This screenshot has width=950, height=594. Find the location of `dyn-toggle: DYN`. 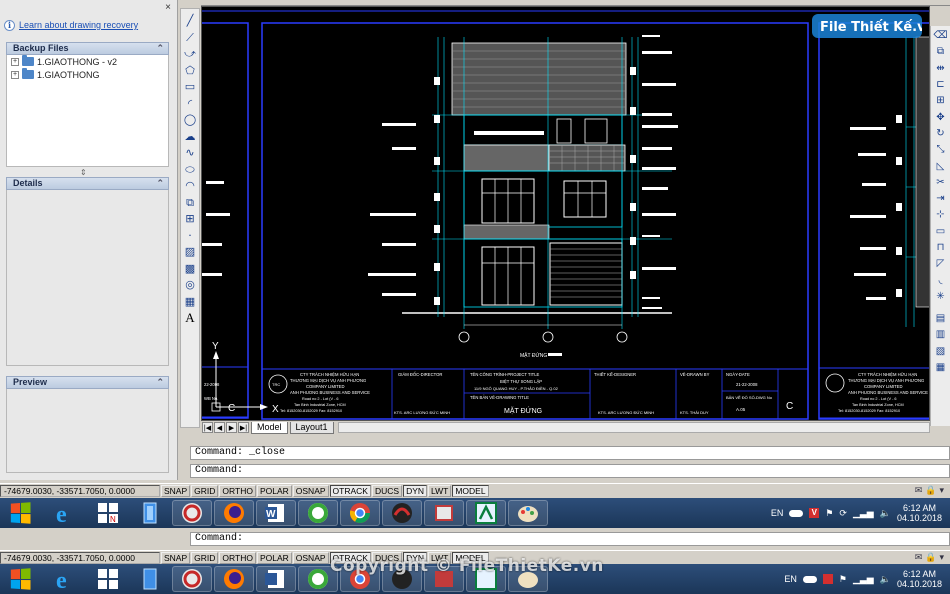

dyn-toggle: DYN is located at coordinates (415, 490).